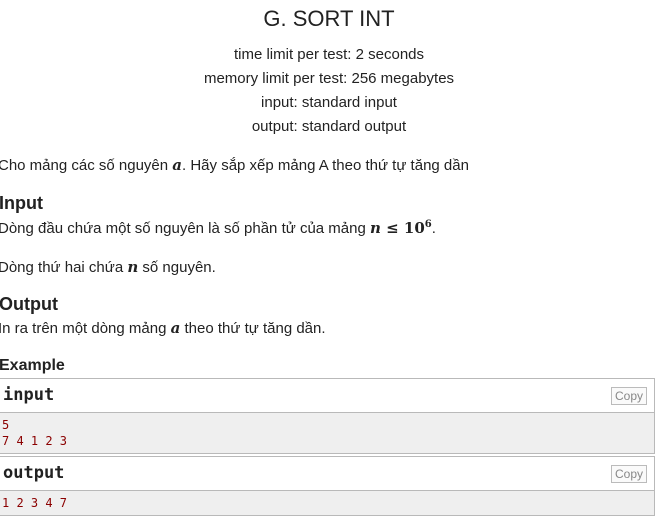 This screenshot has height=523, width=658. What do you see at coordinates (327, 433) in the screenshot?
I see `example-input-content: 5 7 4 1 2 3` at bounding box center [327, 433].